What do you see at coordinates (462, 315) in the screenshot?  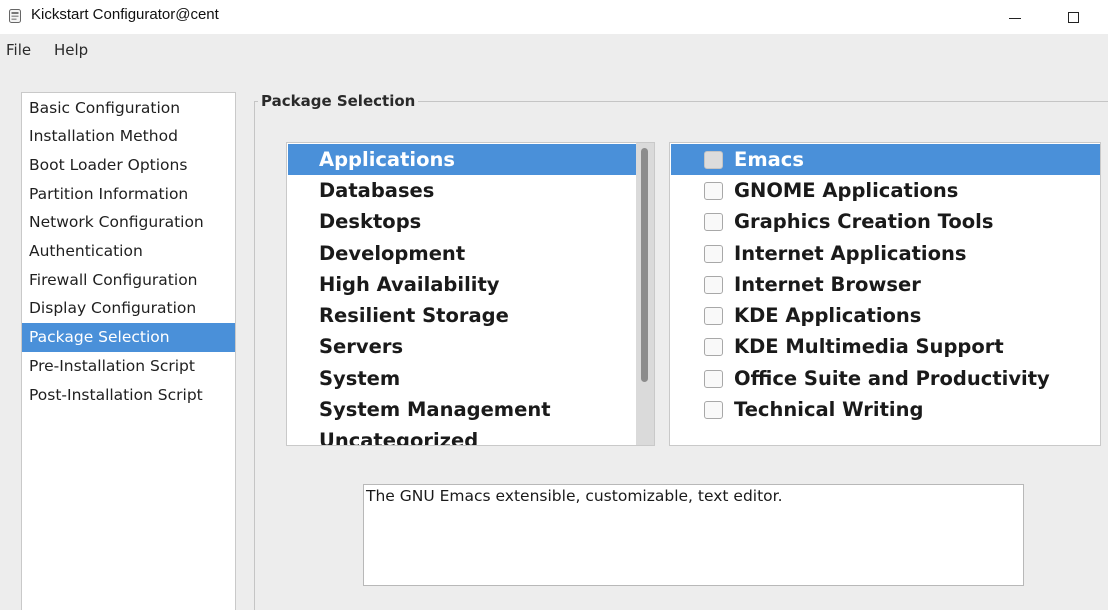 I see `group-item-resilient-storage: Resilient Storage` at bounding box center [462, 315].